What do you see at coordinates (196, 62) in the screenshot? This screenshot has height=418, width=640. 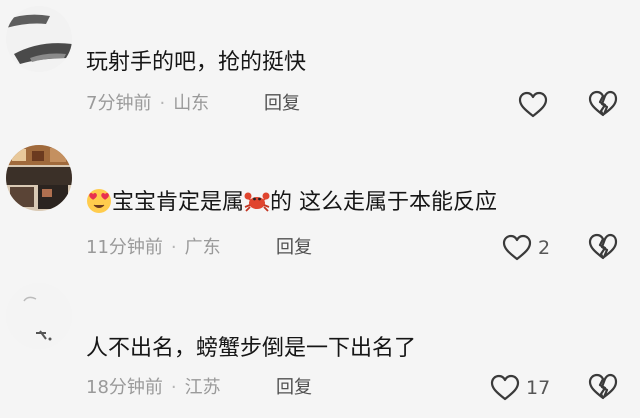 I see `comment-text: 玩射手的吧，抢的挺快` at bounding box center [196, 62].